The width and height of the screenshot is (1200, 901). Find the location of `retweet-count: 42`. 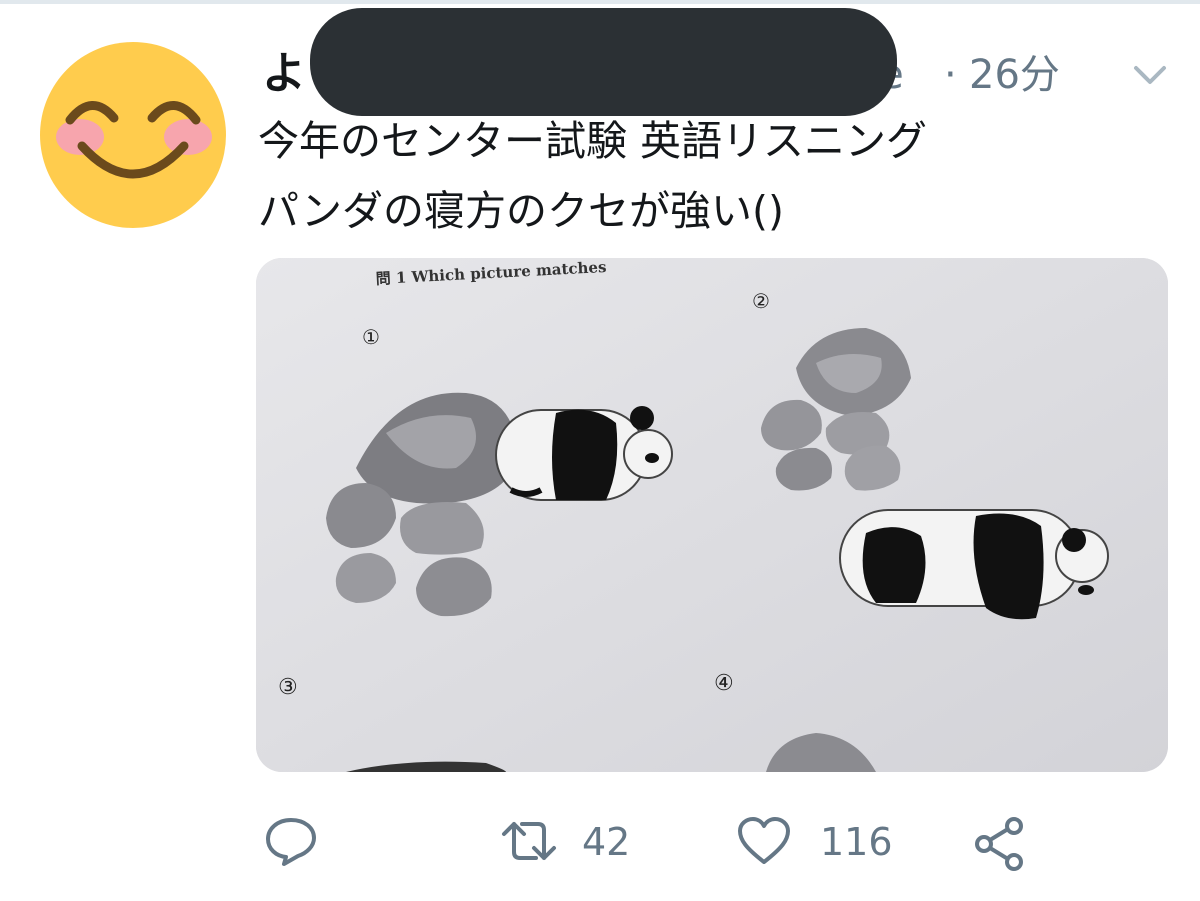

retweet-count: 42 is located at coordinates (606, 842).